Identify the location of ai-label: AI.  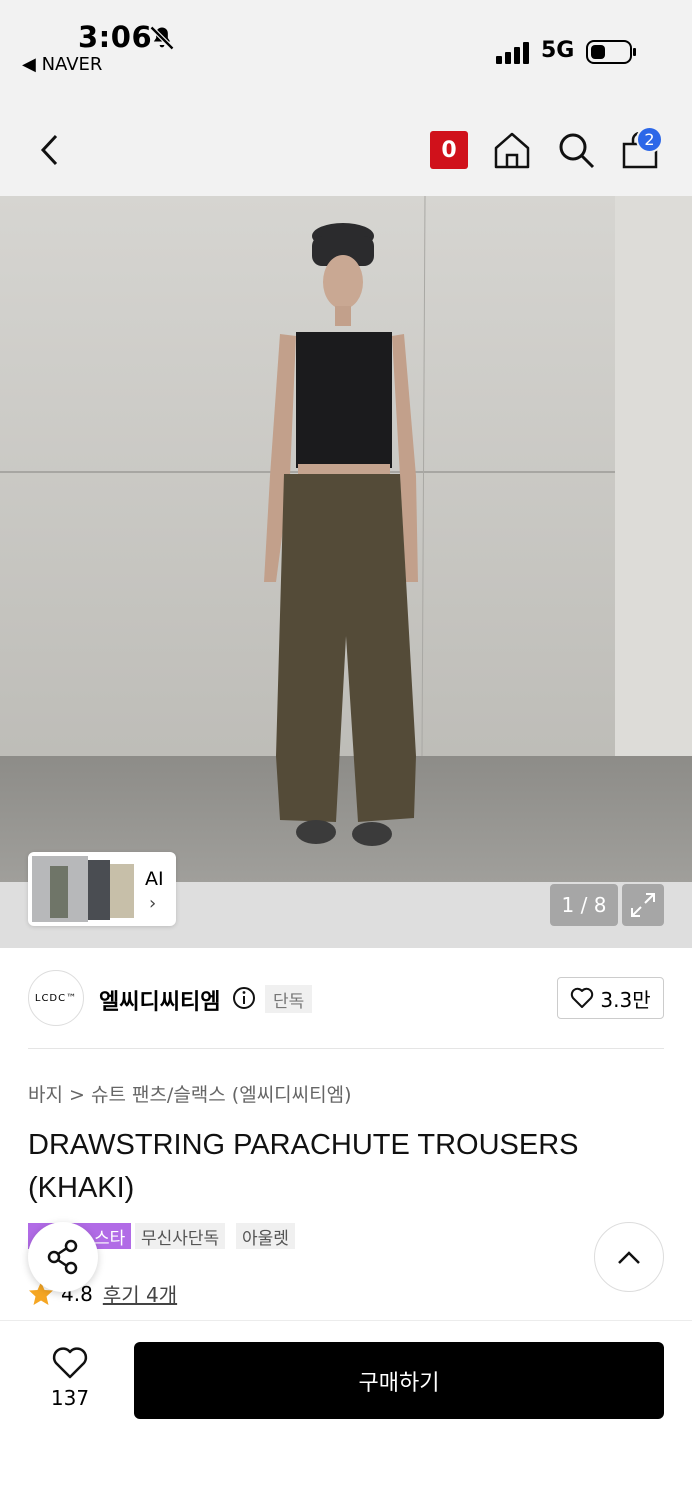
(154, 879).